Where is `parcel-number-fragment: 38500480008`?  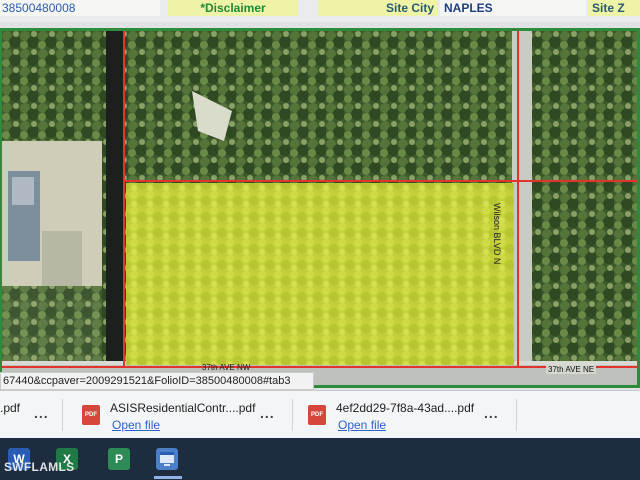
parcel-number-fragment: 38500480008 is located at coordinates (80, 8).